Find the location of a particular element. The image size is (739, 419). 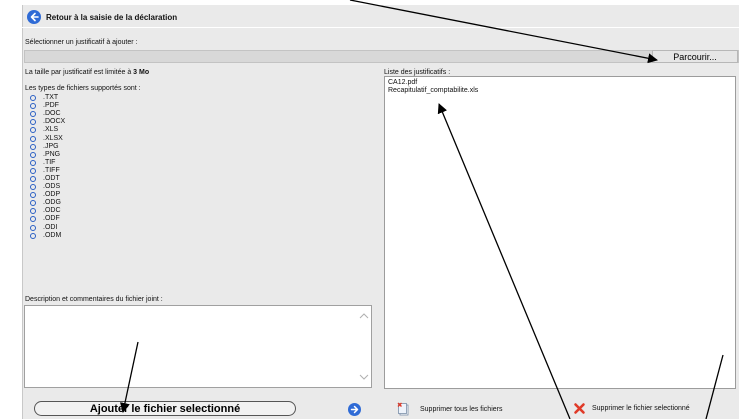

size-limit-value: 3 Mo is located at coordinates (141, 72).